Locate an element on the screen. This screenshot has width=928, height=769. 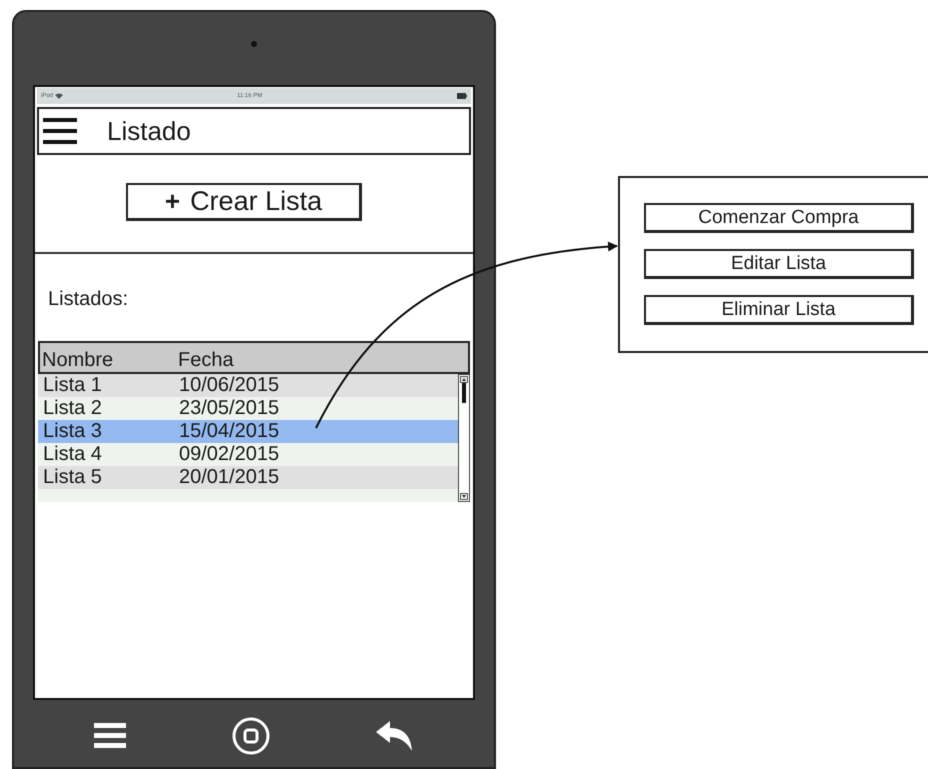
screen-title: Listado is located at coordinates (149, 131).